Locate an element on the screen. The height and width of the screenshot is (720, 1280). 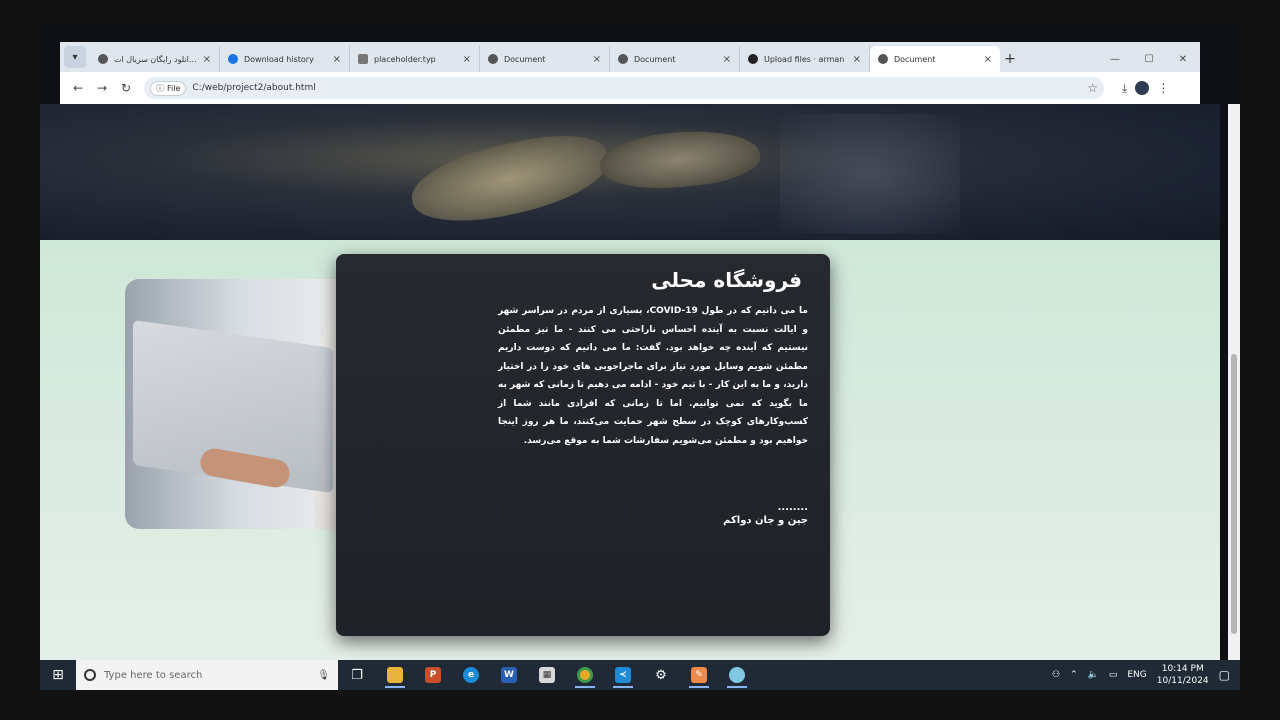
downloads-icon: ⤓ is located at coordinates (1124, 88).